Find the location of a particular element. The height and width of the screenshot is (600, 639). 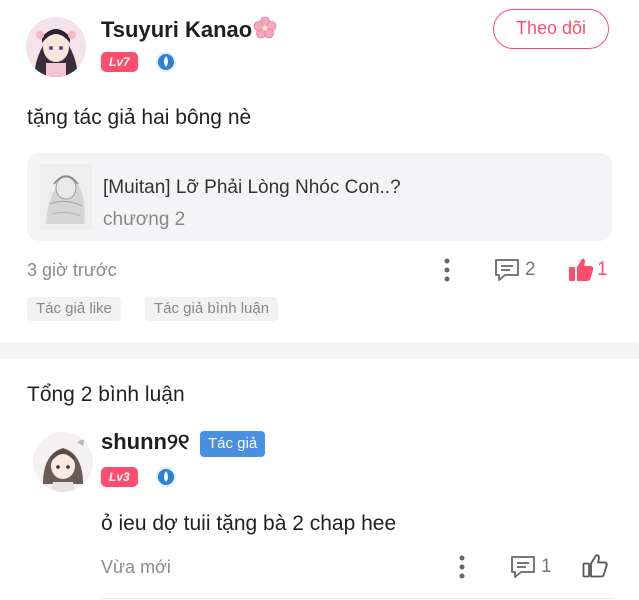

comment-text: tặng tác giả hai bông nè is located at coordinates (139, 117).